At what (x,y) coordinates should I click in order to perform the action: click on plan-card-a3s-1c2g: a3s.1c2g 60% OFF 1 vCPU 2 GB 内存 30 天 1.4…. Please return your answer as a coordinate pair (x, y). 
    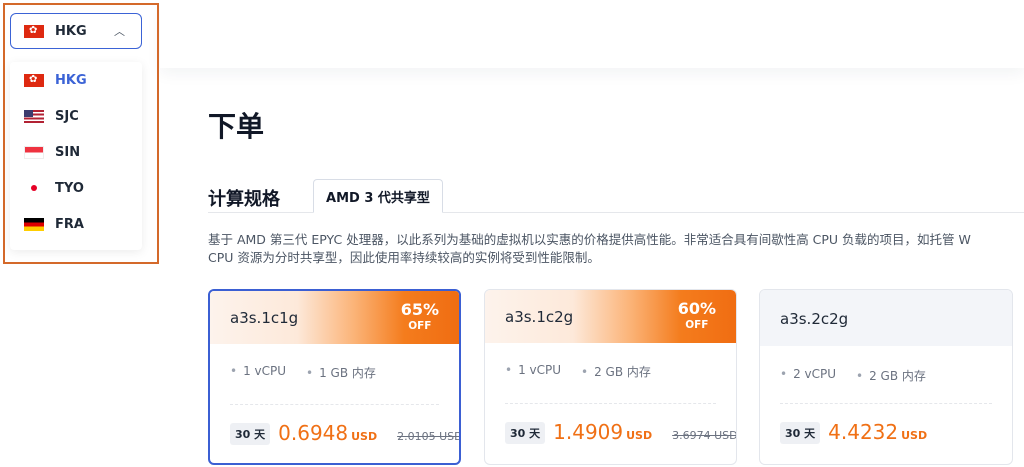
    Looking at the image, I should click on (610, 377).